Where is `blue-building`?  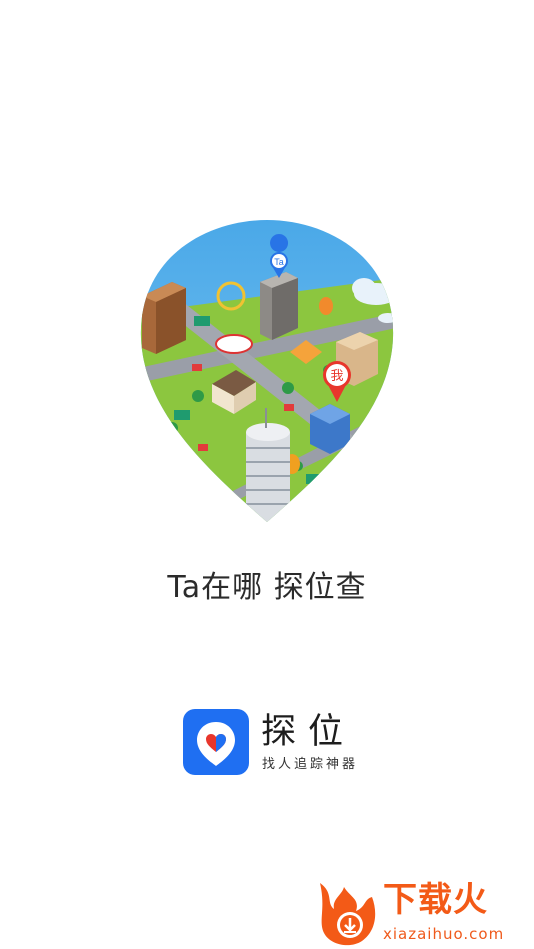
blue-building is located at coordinates (330, 429).